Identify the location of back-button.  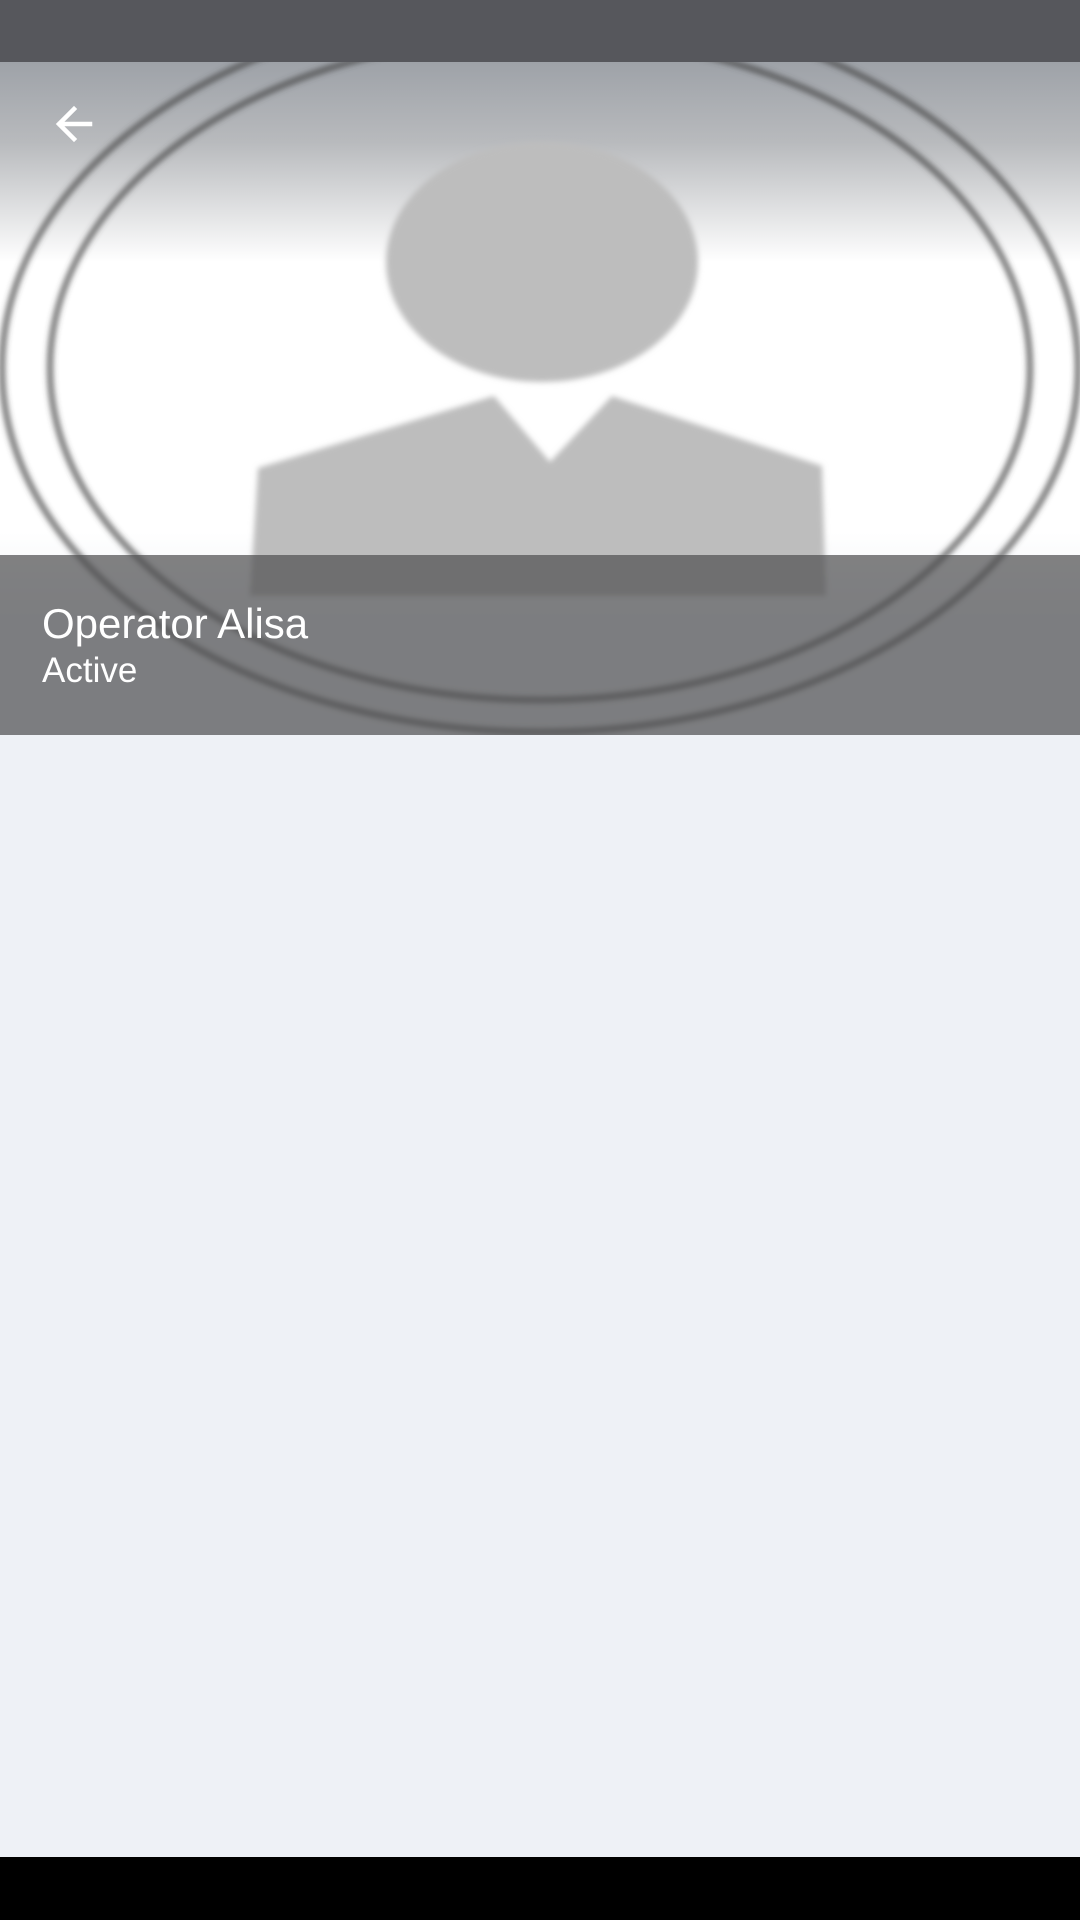
(74, 124).